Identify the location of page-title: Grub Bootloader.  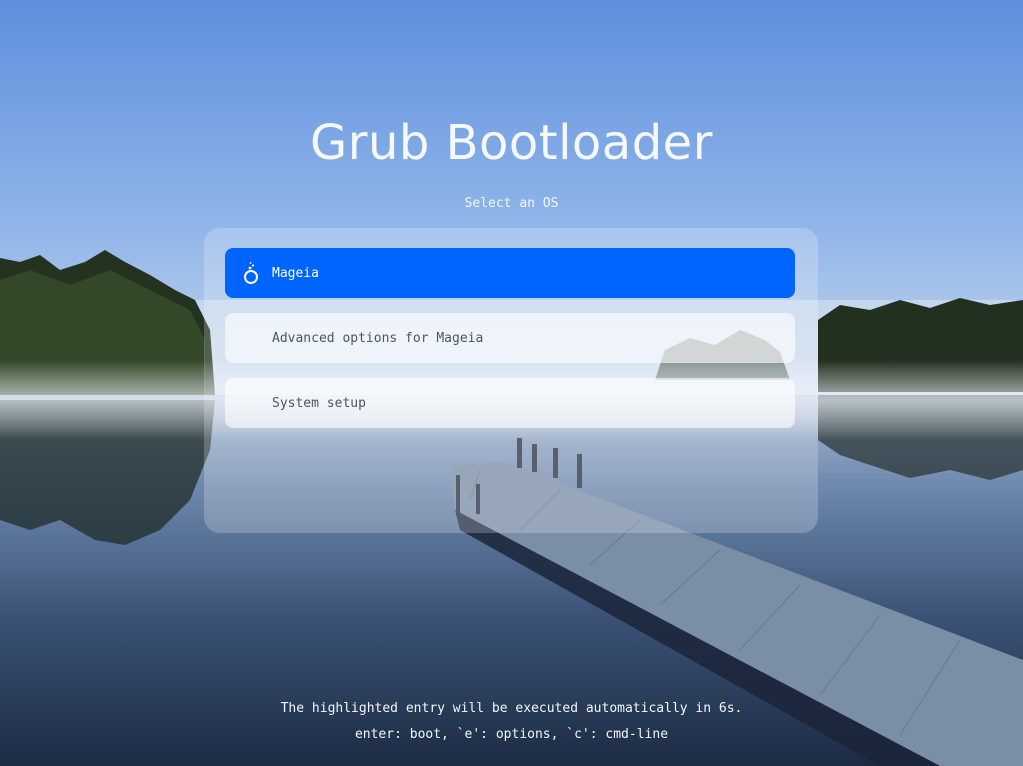
(511, 143).